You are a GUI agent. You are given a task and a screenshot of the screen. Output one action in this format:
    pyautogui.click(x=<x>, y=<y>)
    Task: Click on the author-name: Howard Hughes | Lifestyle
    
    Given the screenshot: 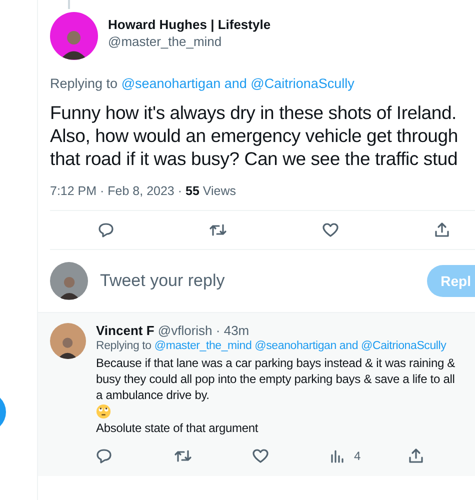 What is the action you would take?
    pyautogui.click(x=189, y=24)
    